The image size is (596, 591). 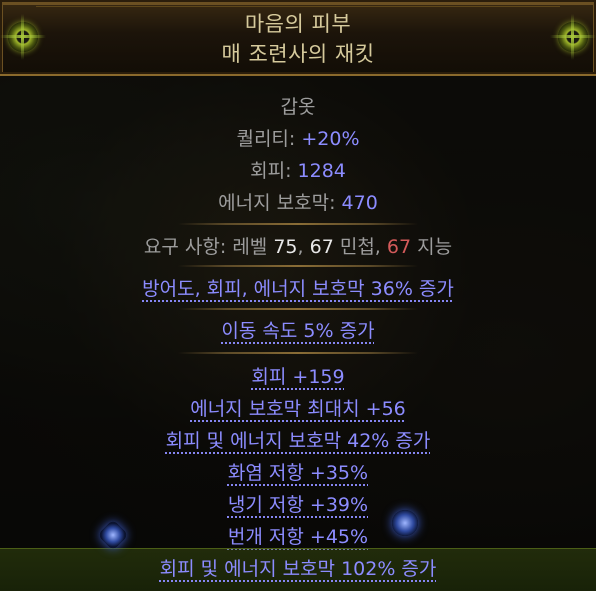 I want to click on property-label: 퀄리티:, so click(x=269, y=139).